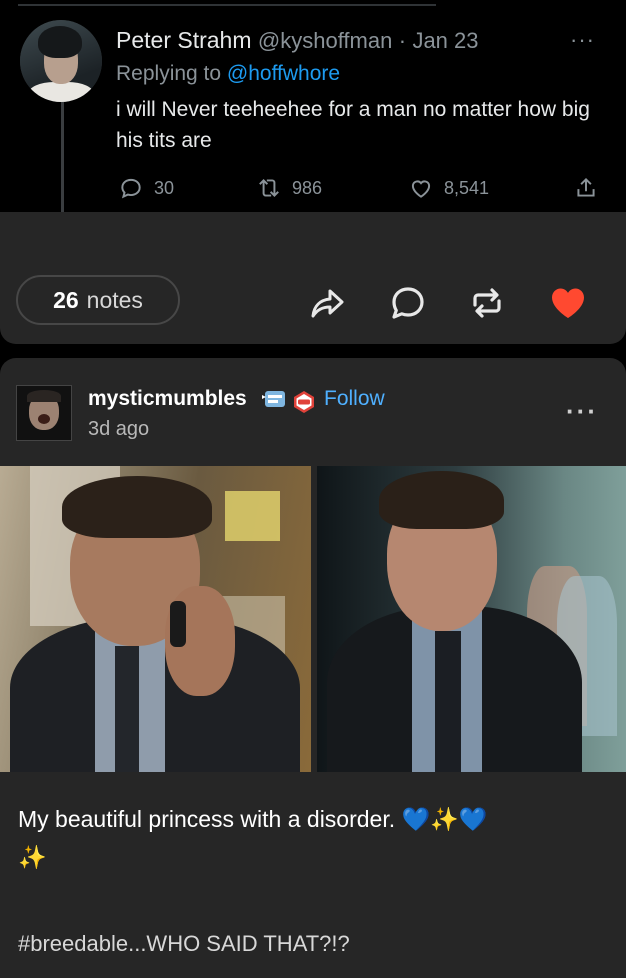 The width and height of the screenshot is (626, 978). What do you see at coordinates (227, 5) in the screenshot?
I see `divider` at bounding box center [227, 5].